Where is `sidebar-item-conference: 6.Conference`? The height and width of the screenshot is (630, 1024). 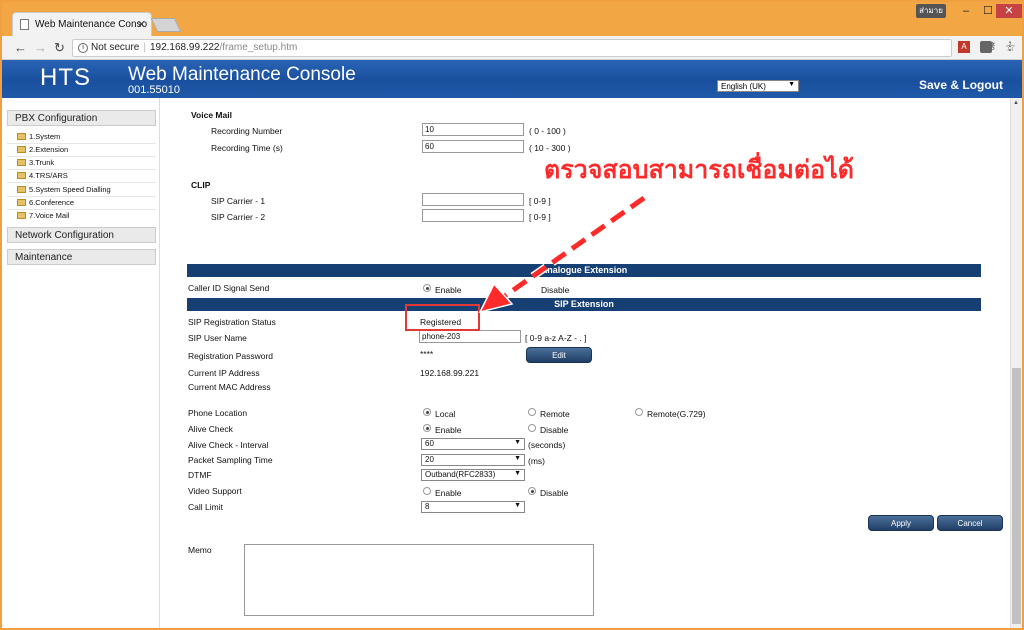 sidebar-item-conference: 6.Conference is located at coordinates (45, 202).